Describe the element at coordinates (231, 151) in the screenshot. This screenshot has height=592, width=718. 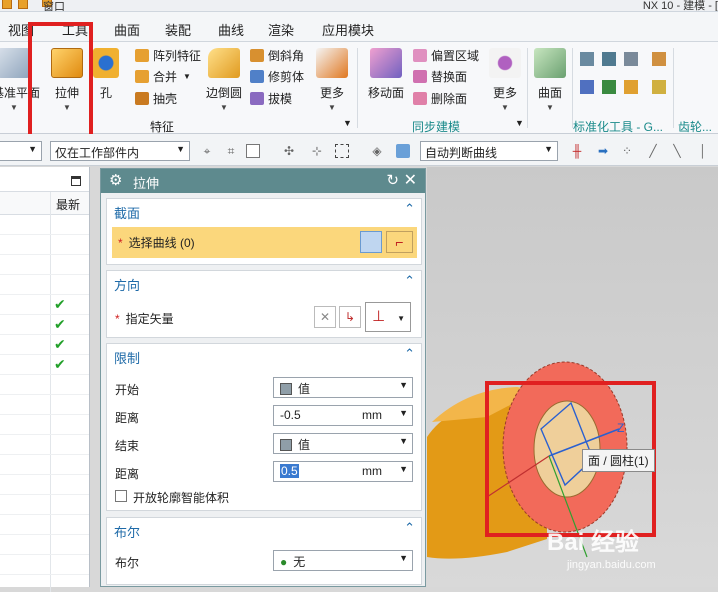
I see `snap-icon: ⌗` at that location.